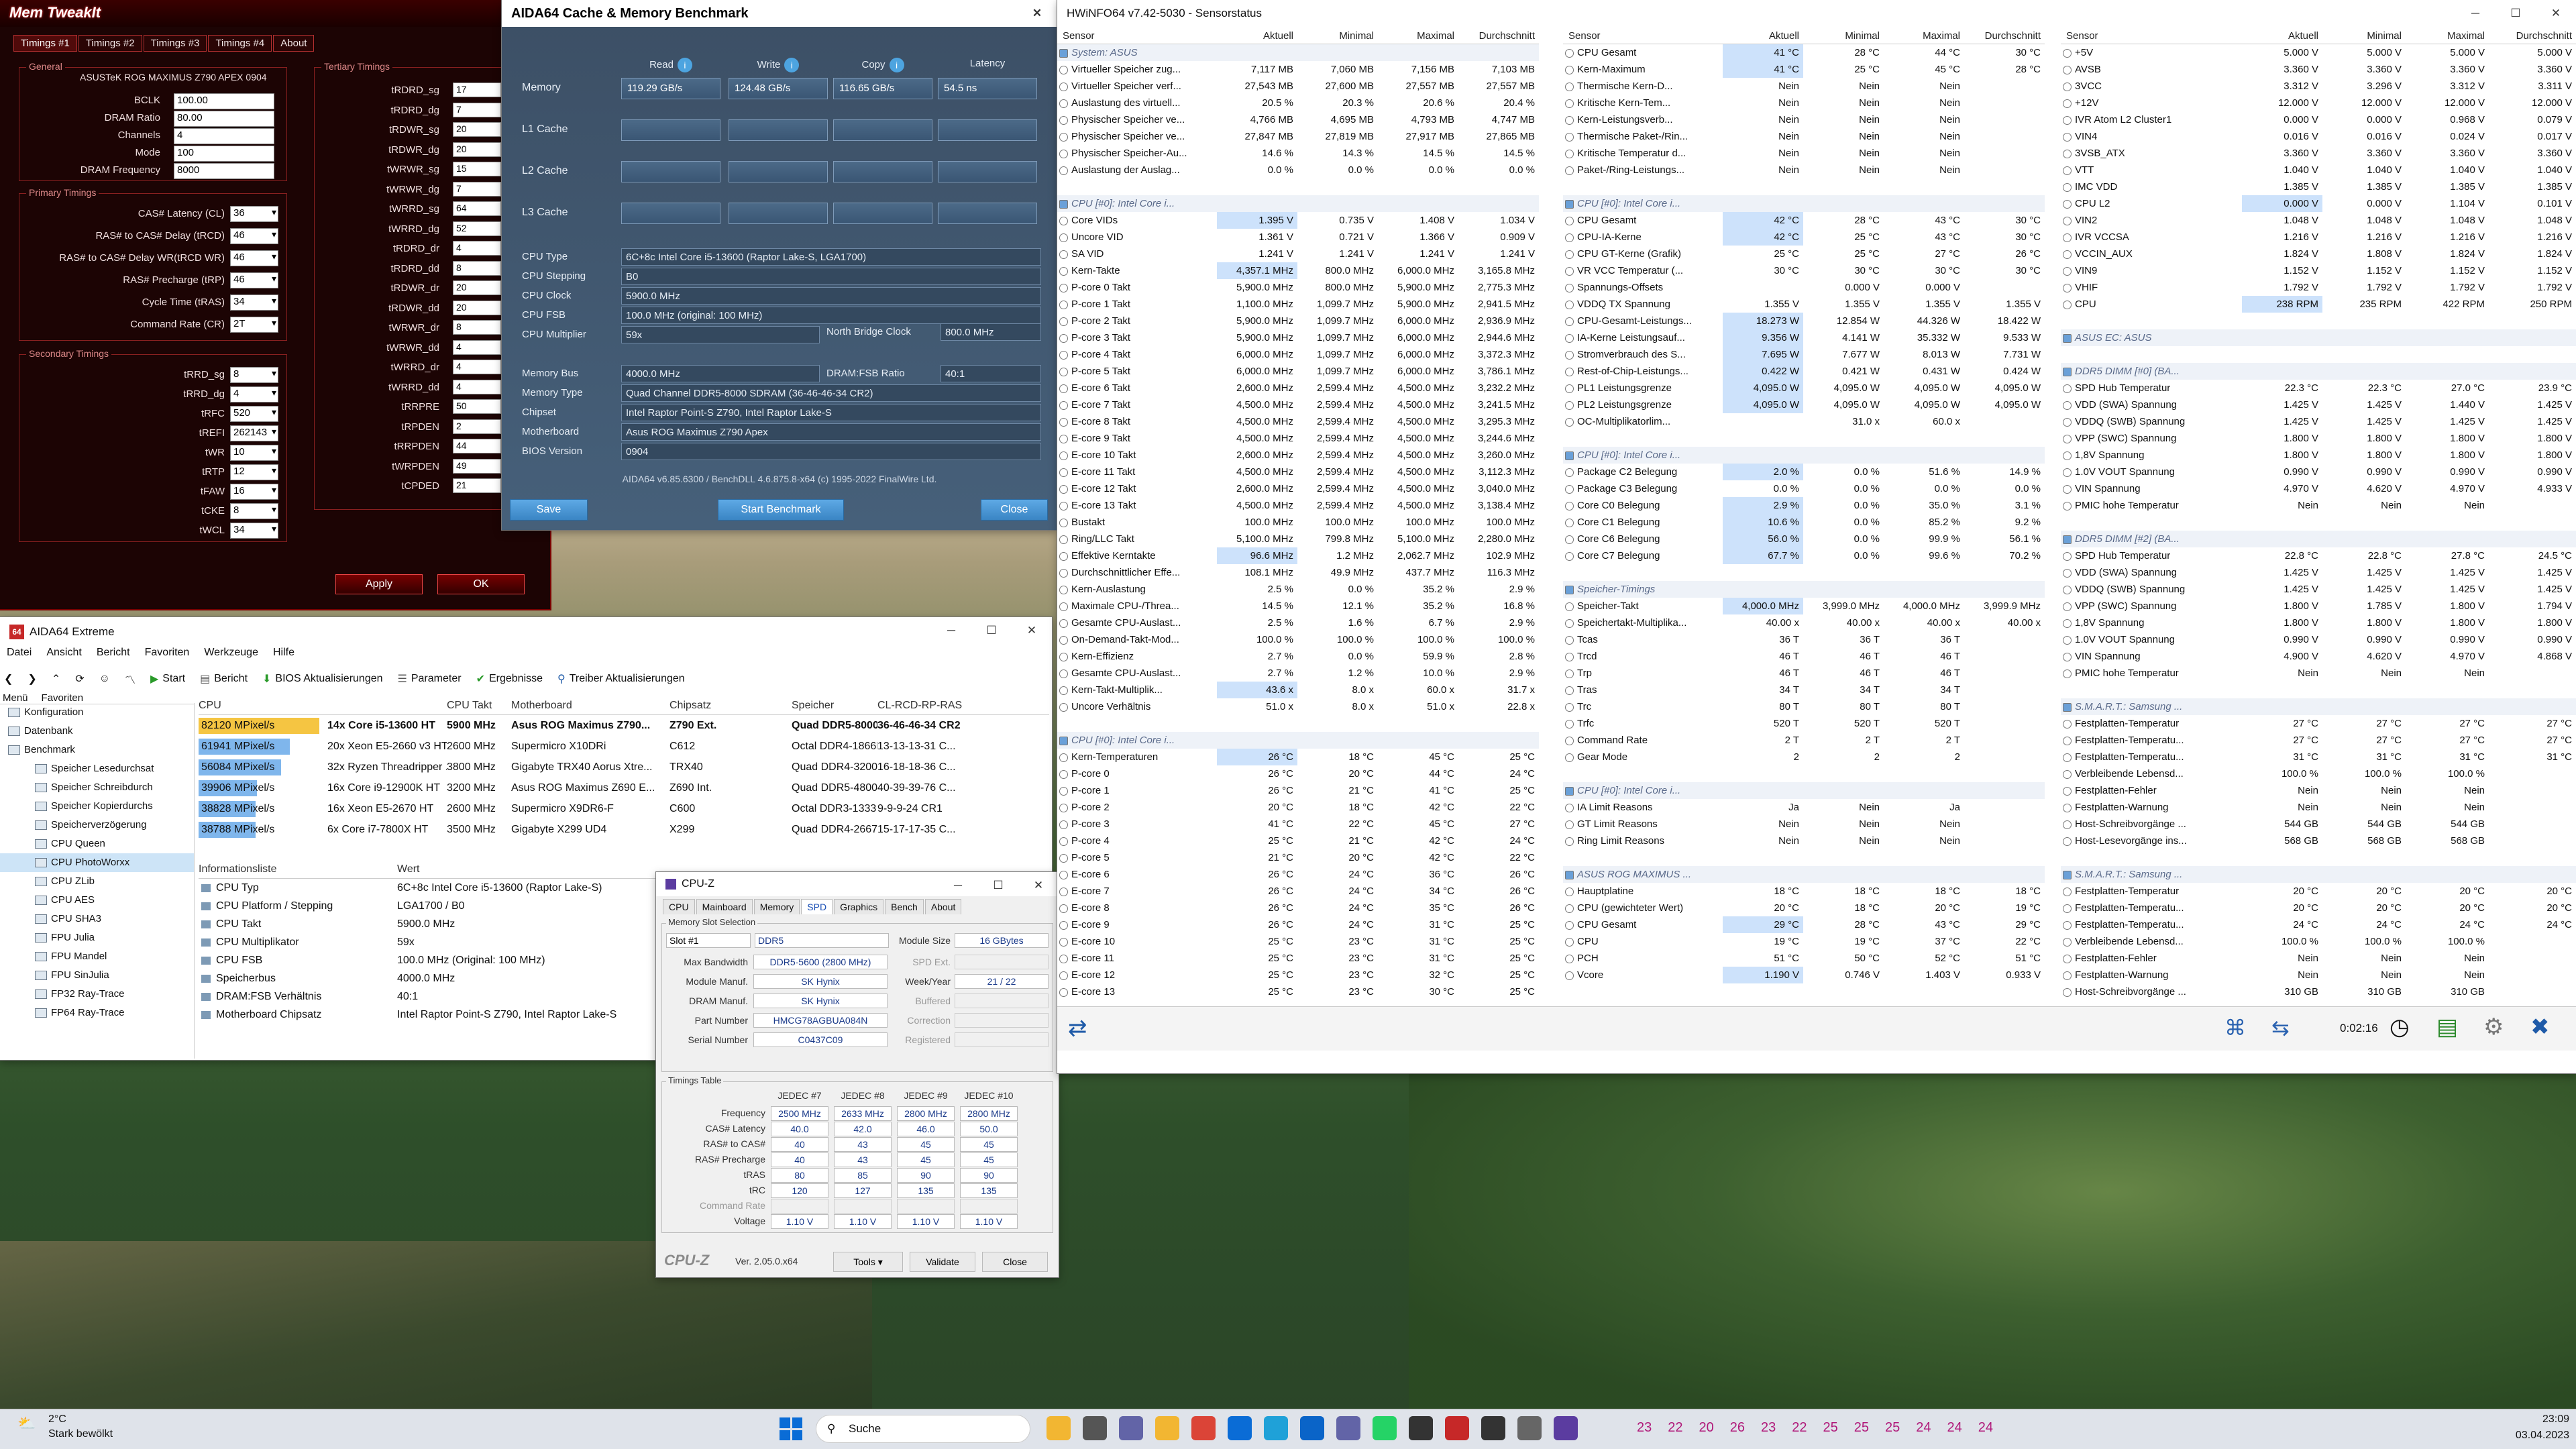  What do you see at coordinates (621, 679) in the screenshot?
I see `toolbar-treiber-aktualisierungen-button: ⚲ Treiber Aktualisierungen` at bounding box center [621, 679].